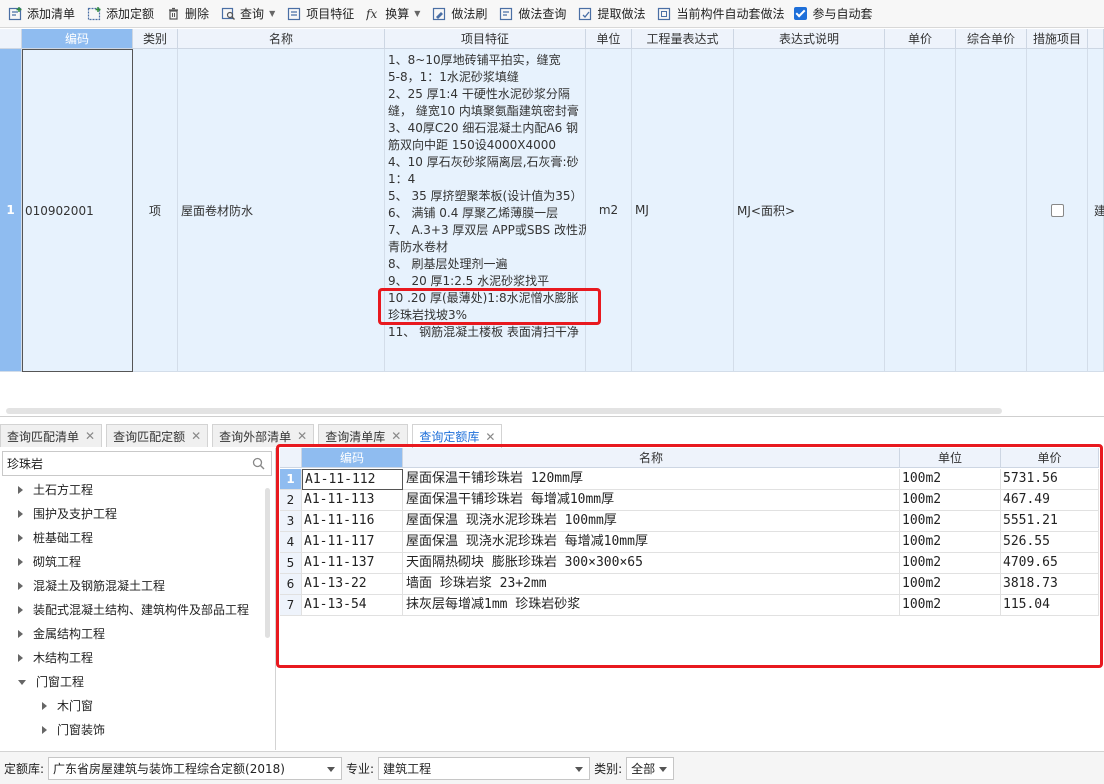 The image size is (1104, 784). What do you see at coordinates (650, 768) in the screenshot?
I see `category-select: 全部` at bounding box center [650, 768].